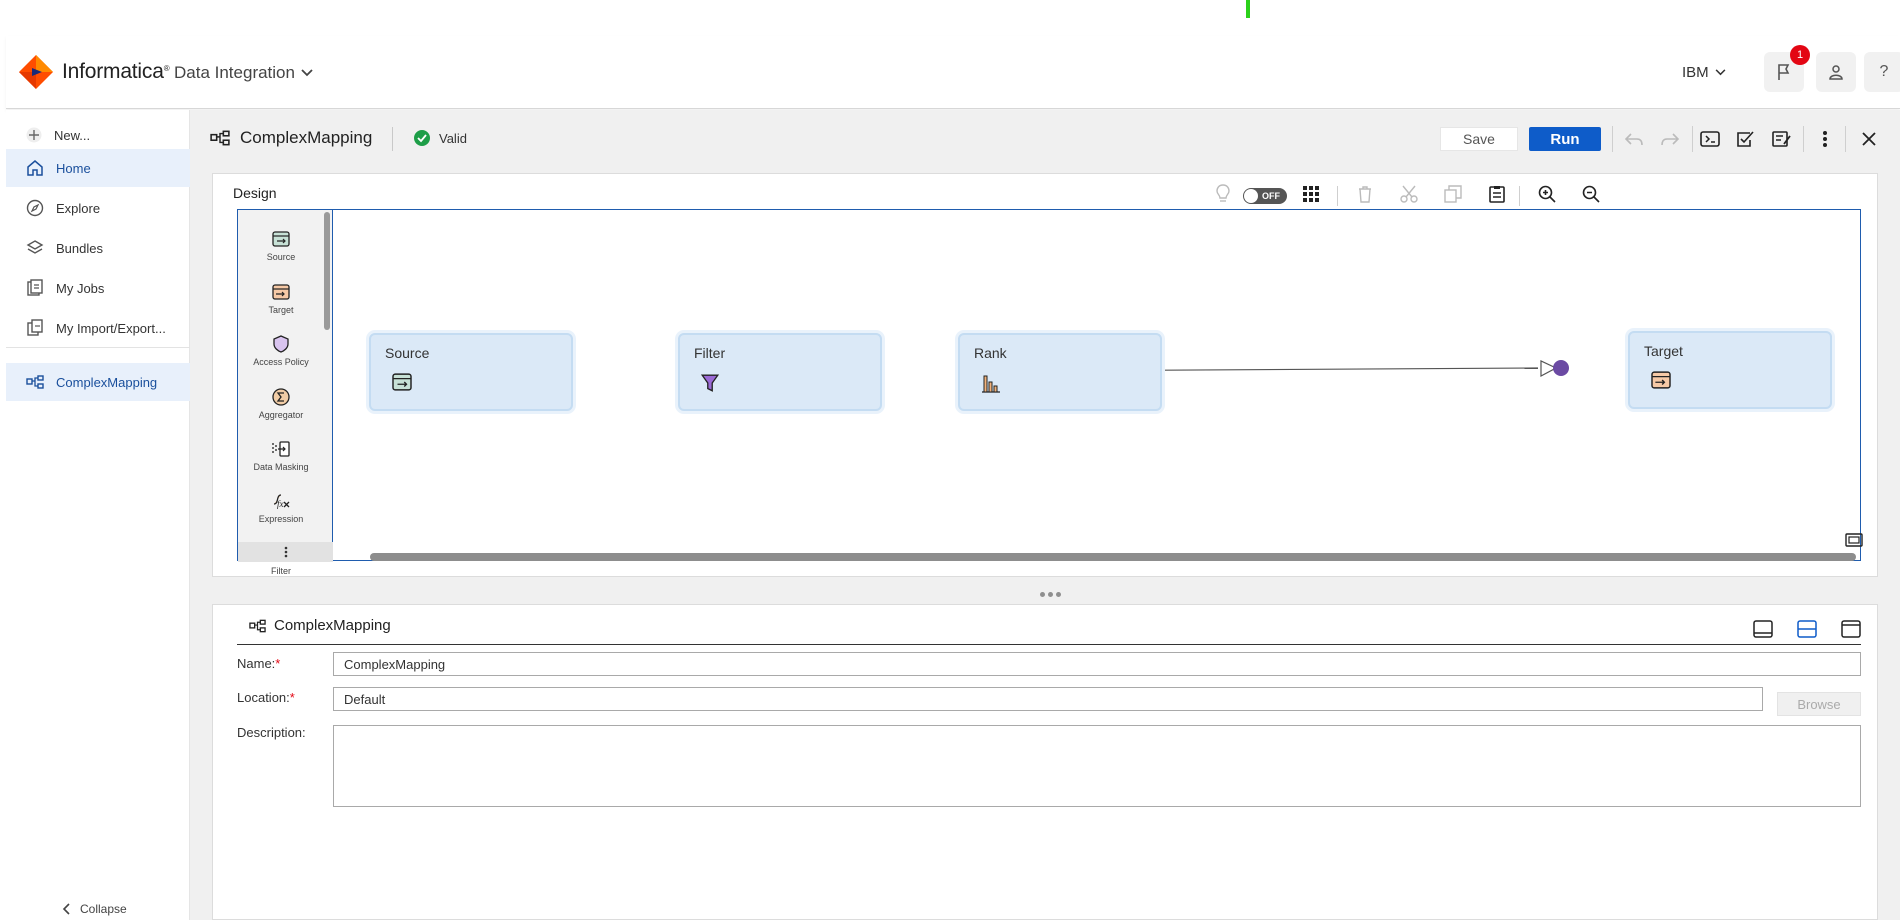  What do you see at coordinates (1784, 72) in the screenshot?
I see `flag-icon` at bounding box center [1784, 72].